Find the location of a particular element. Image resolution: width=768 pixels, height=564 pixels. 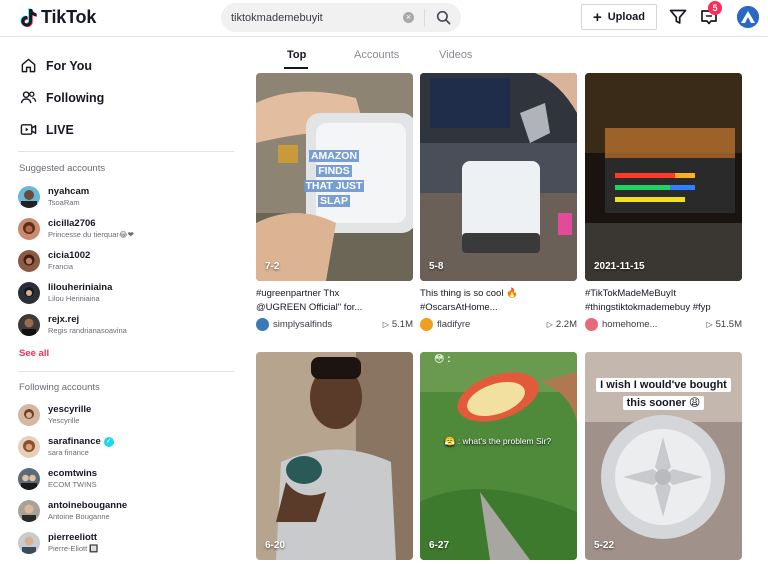

suggested-account: cicilla2706 Princesse du tierquar😂❤ is located at coordinates (76, 229).